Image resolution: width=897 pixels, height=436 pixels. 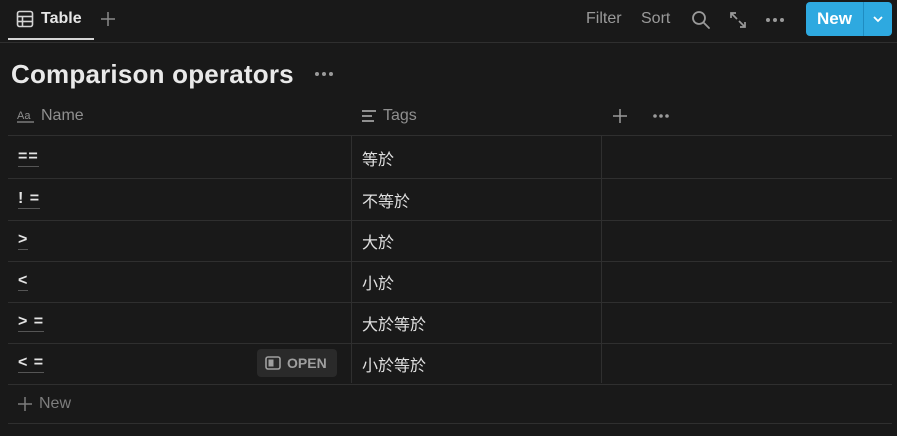 What do you see at coordinates (152, 74) in the screenshot?
I see `page-title: Comparison operators` at bounding box center [152, 74].